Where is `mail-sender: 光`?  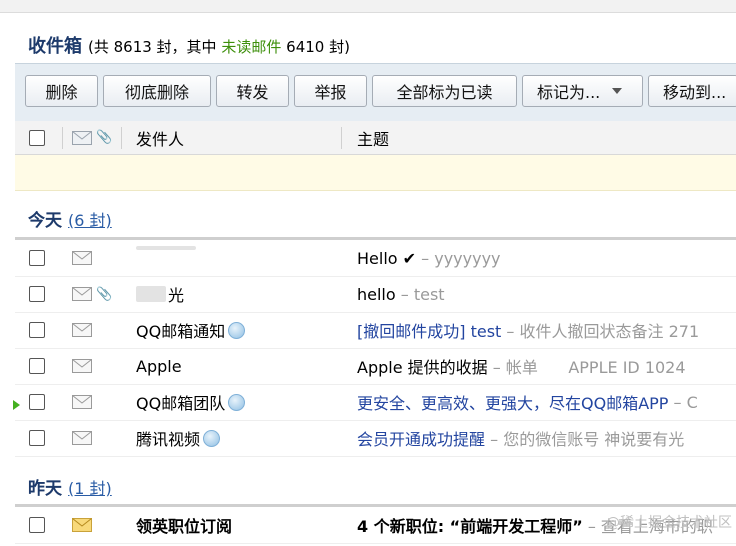 mail-sender: 光 is located at coordinates (160, 294).